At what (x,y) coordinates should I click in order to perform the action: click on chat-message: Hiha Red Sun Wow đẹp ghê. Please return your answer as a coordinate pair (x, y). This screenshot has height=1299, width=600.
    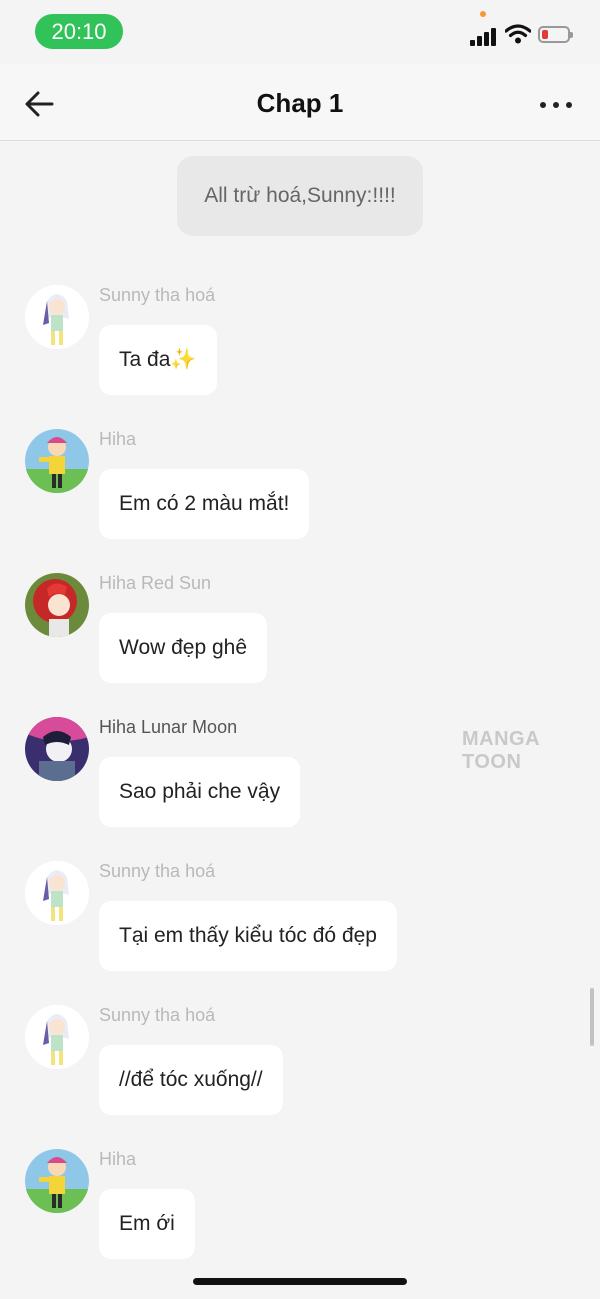
    Looking at the image, I should click on (300, 633).